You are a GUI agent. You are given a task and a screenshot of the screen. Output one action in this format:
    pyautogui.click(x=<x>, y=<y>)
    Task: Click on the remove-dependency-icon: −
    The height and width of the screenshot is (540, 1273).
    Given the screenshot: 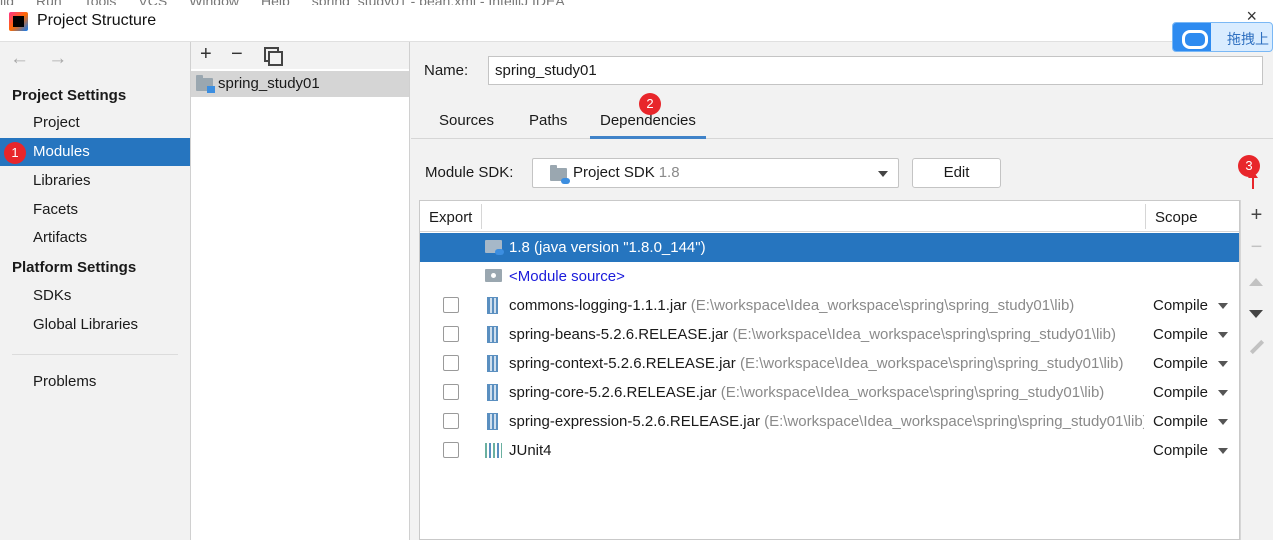 What is the action you would take?
    pyautogui.click(x=1256, y=247)
    